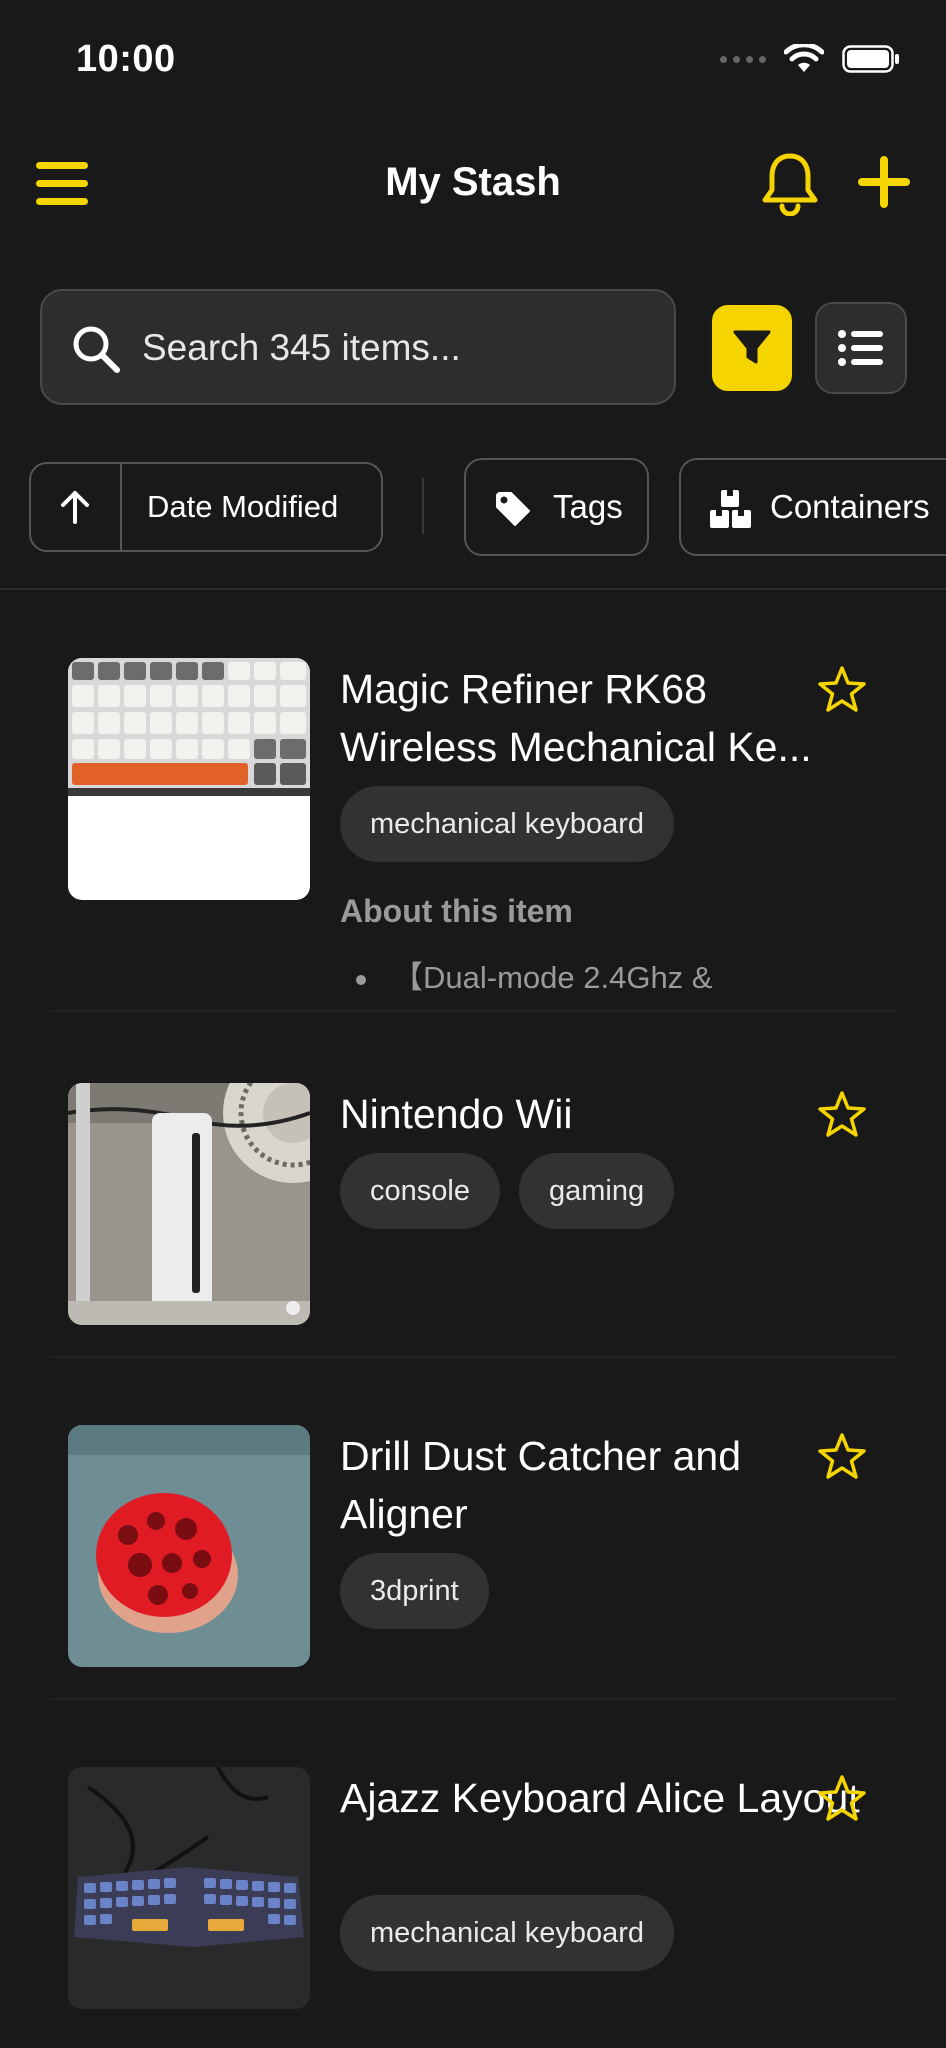  What do you see at coordinates (552, 977) in the screenshot?
I see `item-description-text: 【Dual-mode 2.4Ghz &` at bounding box center [552, 977].